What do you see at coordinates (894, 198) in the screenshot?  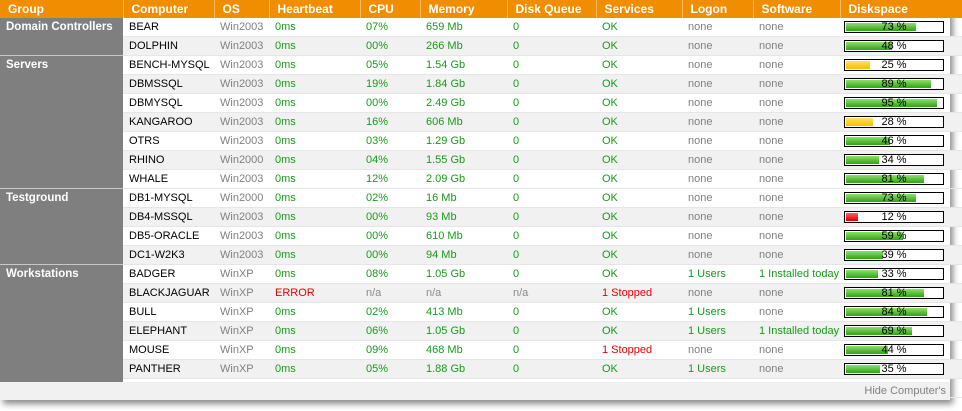 I see `diskspace-percent: 73 %` at bounding box center [894, 198].